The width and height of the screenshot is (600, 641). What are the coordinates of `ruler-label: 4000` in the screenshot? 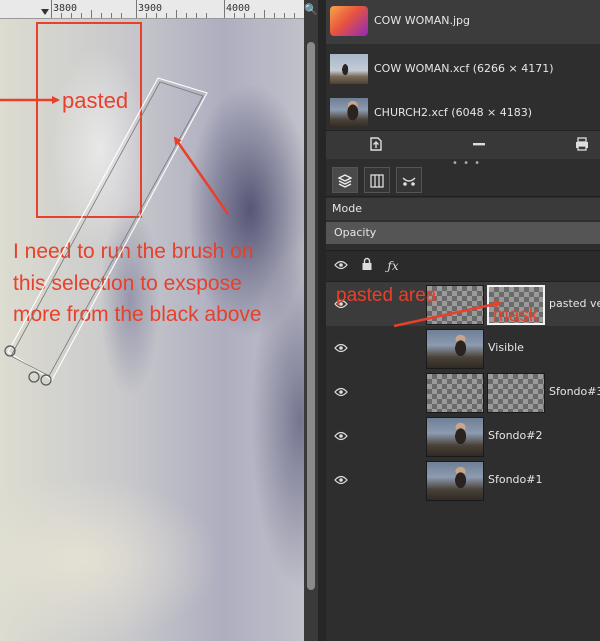 It's located at (238, 8).